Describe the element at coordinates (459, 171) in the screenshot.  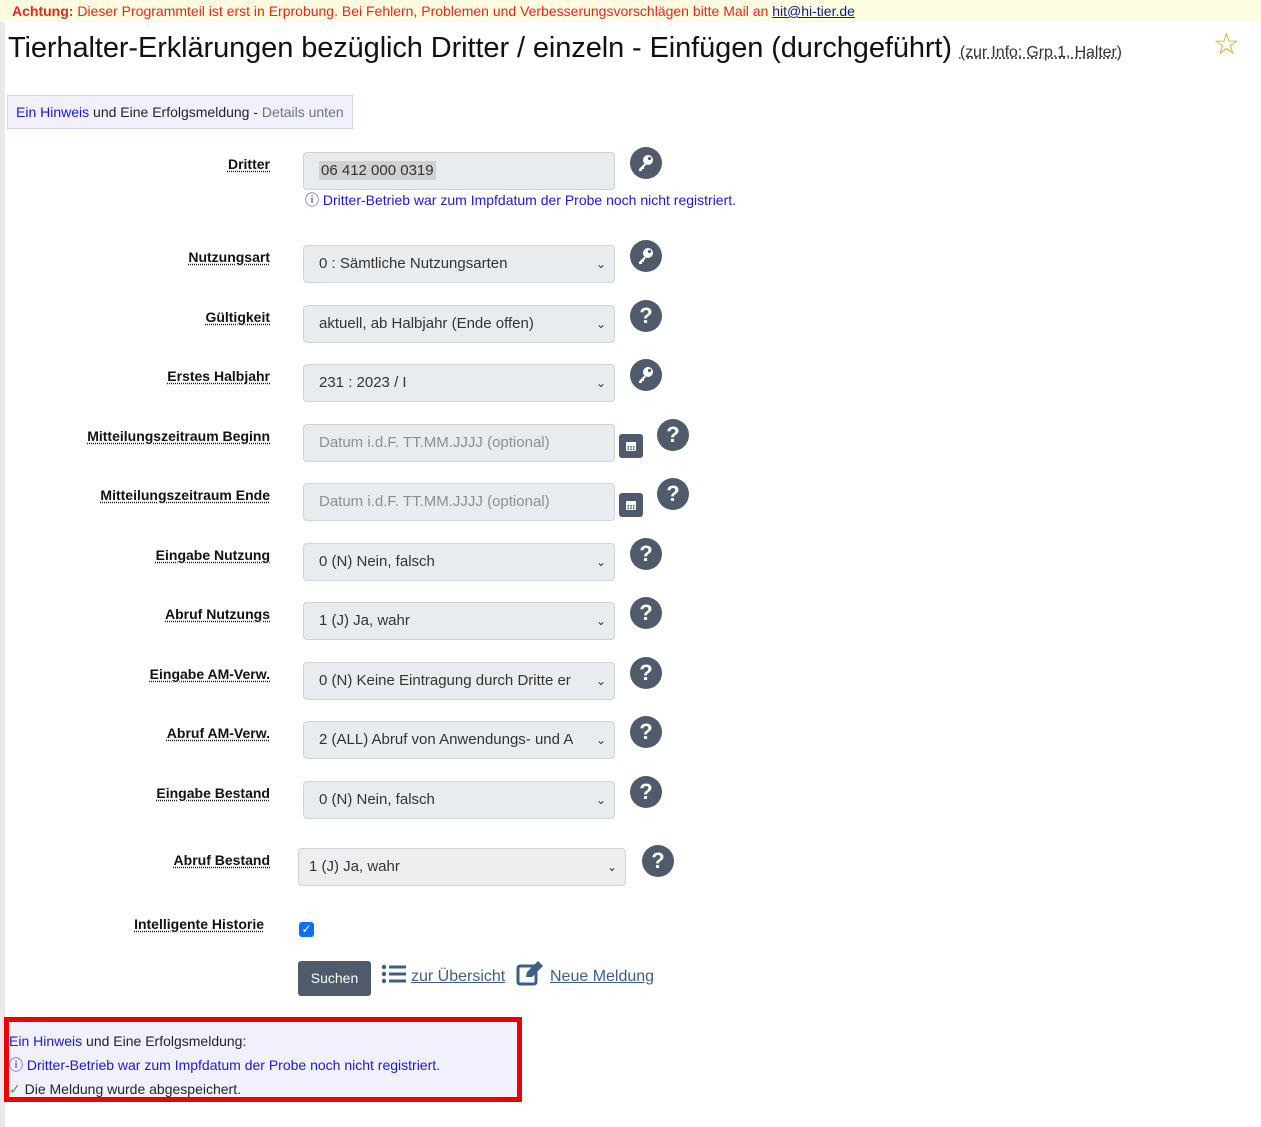
I see `dritter-input: 06 412 000 0319` at that location.